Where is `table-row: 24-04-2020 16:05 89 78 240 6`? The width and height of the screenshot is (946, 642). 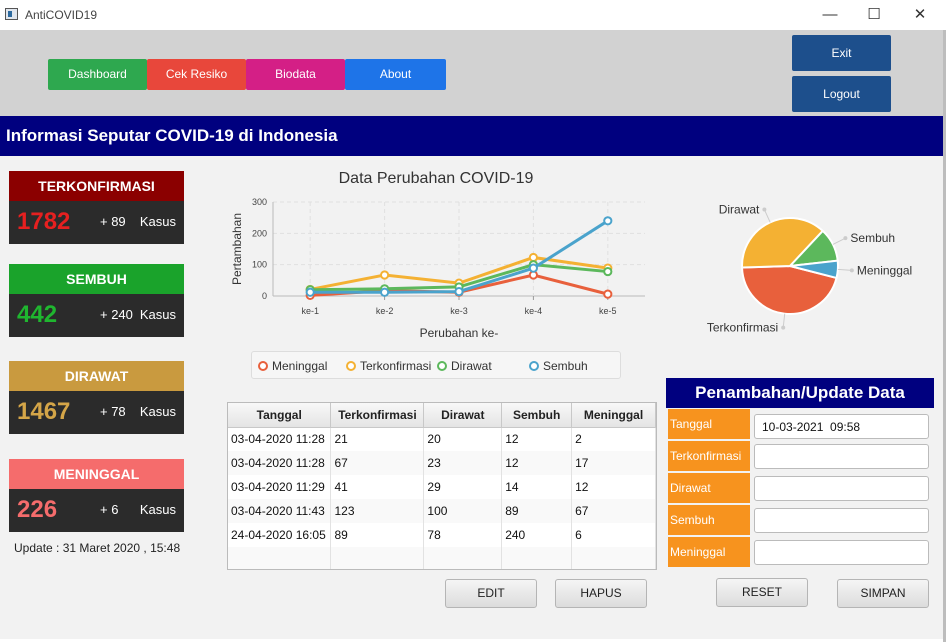
table-row: 24-04-2020 16:05 89 78 240 6 is located at coordinates (442, 535).